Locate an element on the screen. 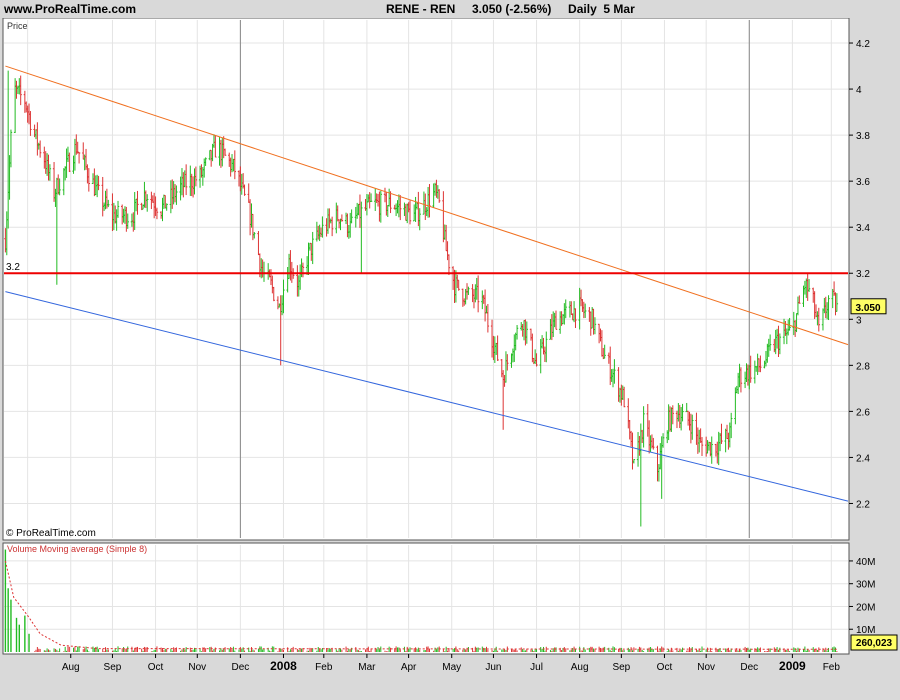  last-price-badge: 3.050 is located at coordinates (868, 306).